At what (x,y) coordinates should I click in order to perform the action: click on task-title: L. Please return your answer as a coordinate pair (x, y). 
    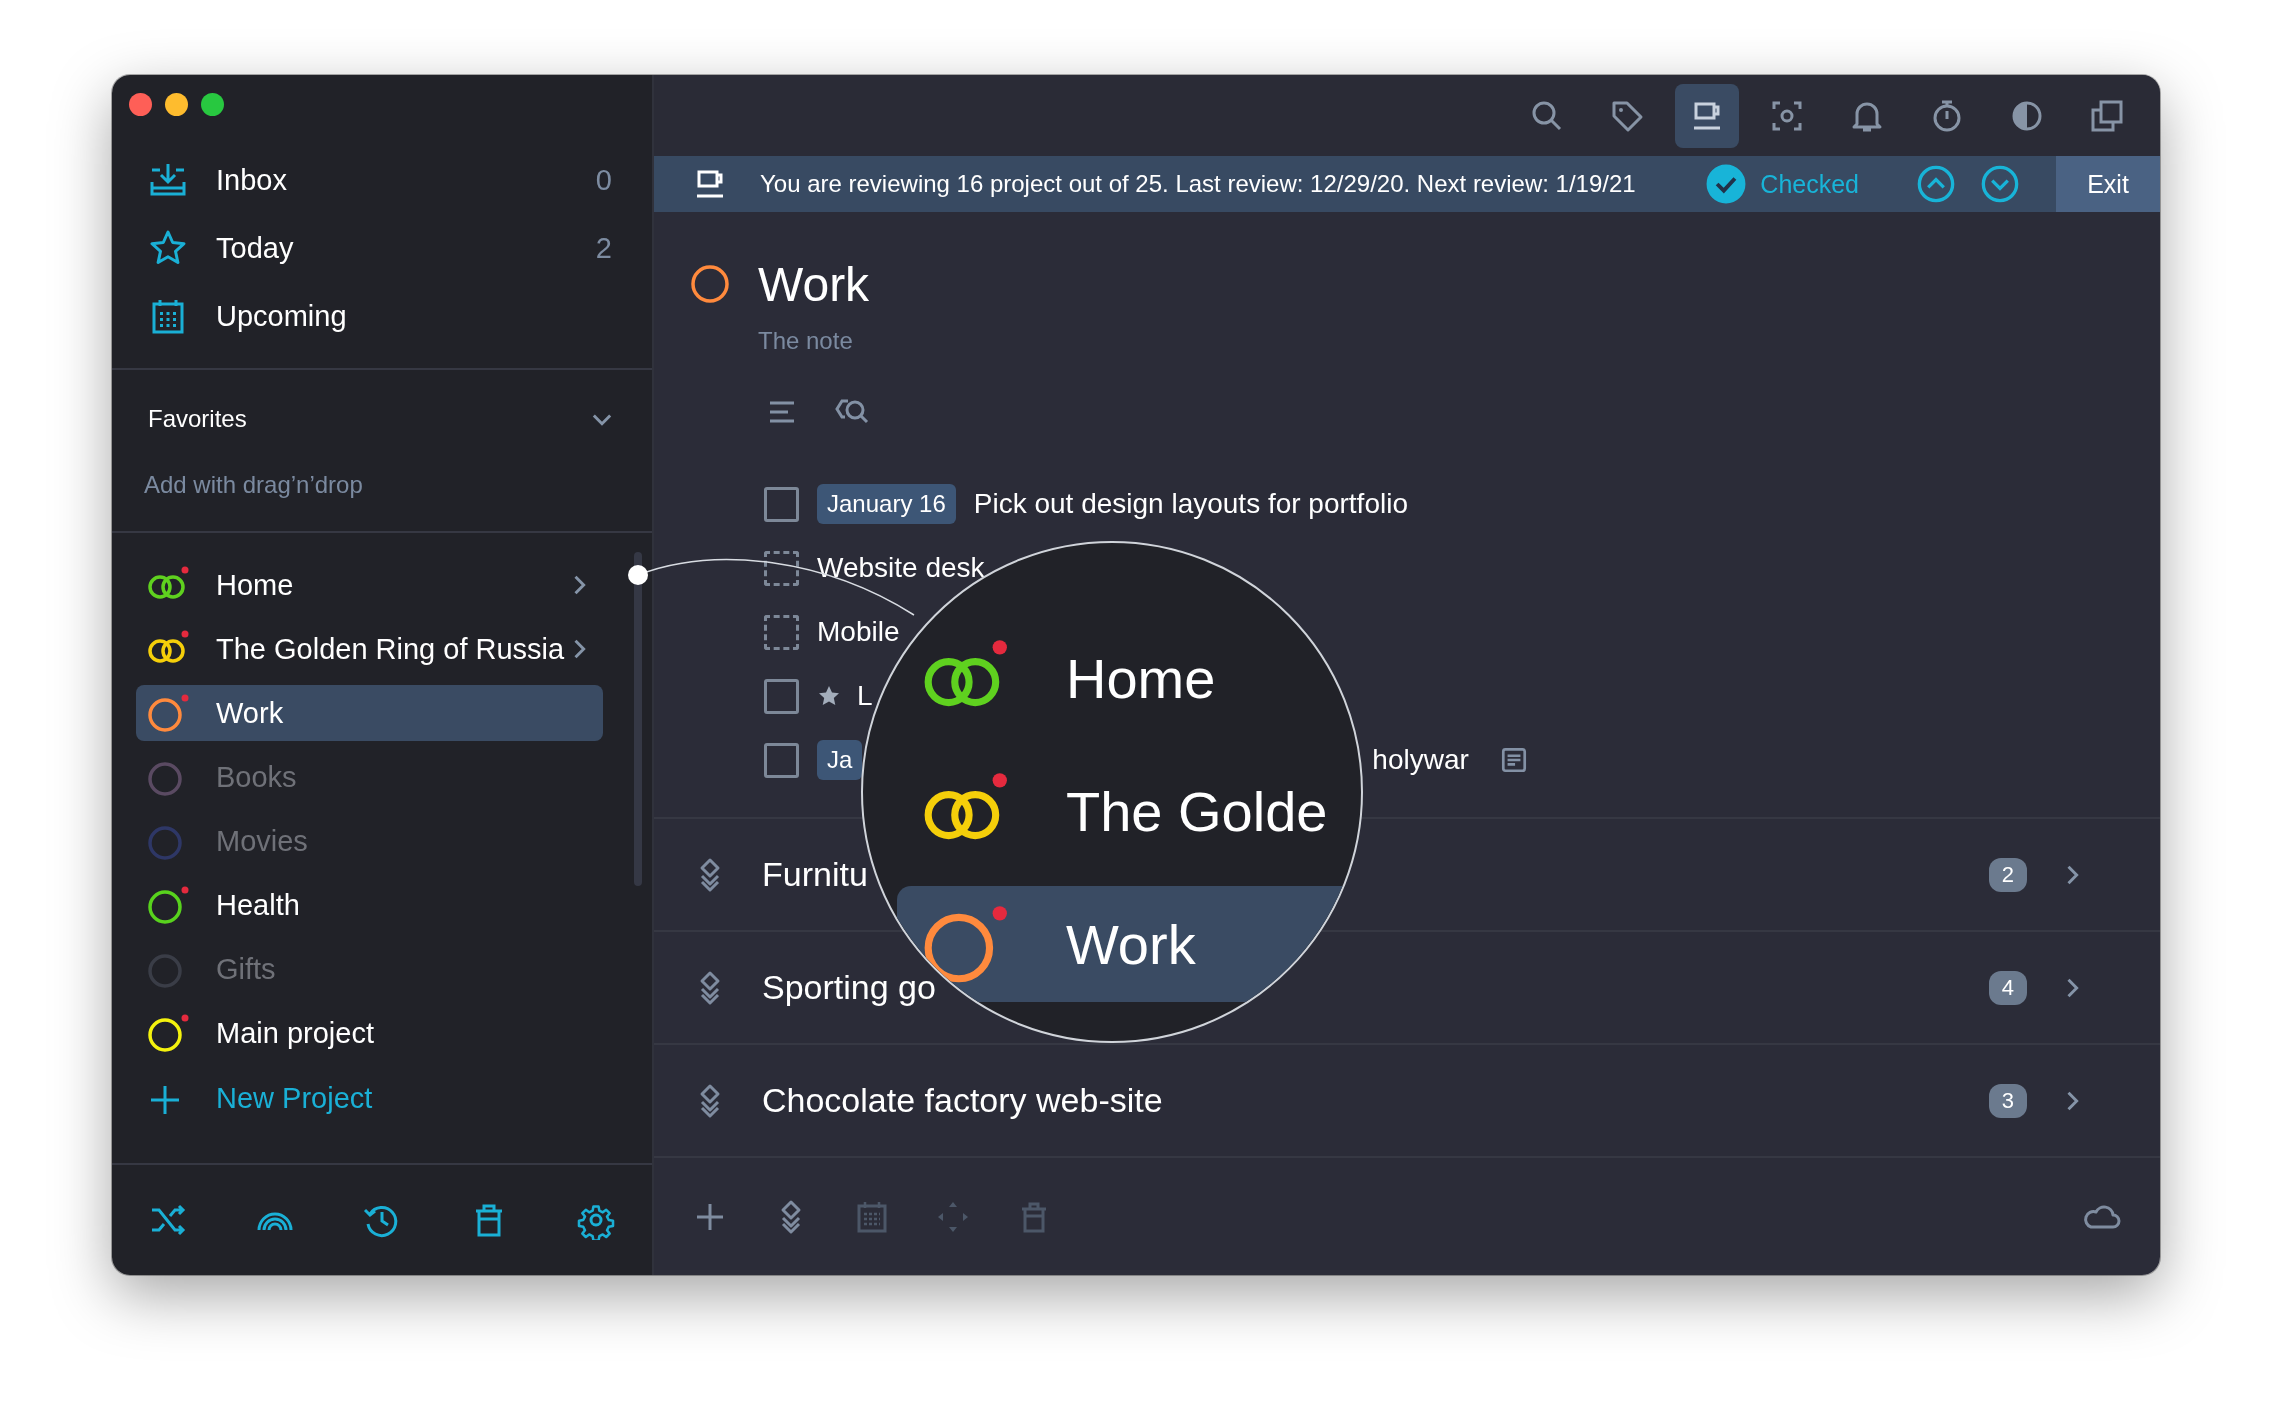
    Looking at the image, I should click on (865, 696).